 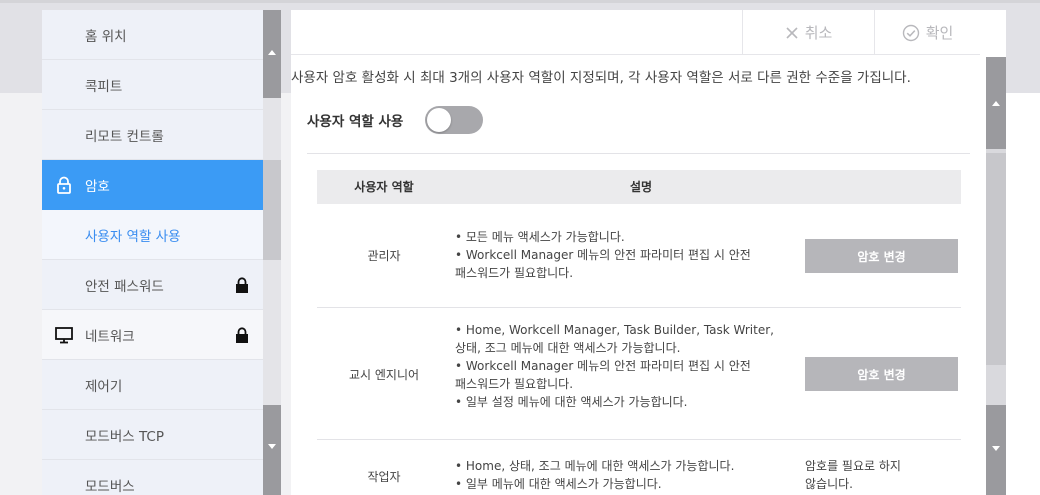 What do you see at coordinates (384, 477) in the screenshot?
I see `role-name: 작업자` at bounding box center [384, 477].